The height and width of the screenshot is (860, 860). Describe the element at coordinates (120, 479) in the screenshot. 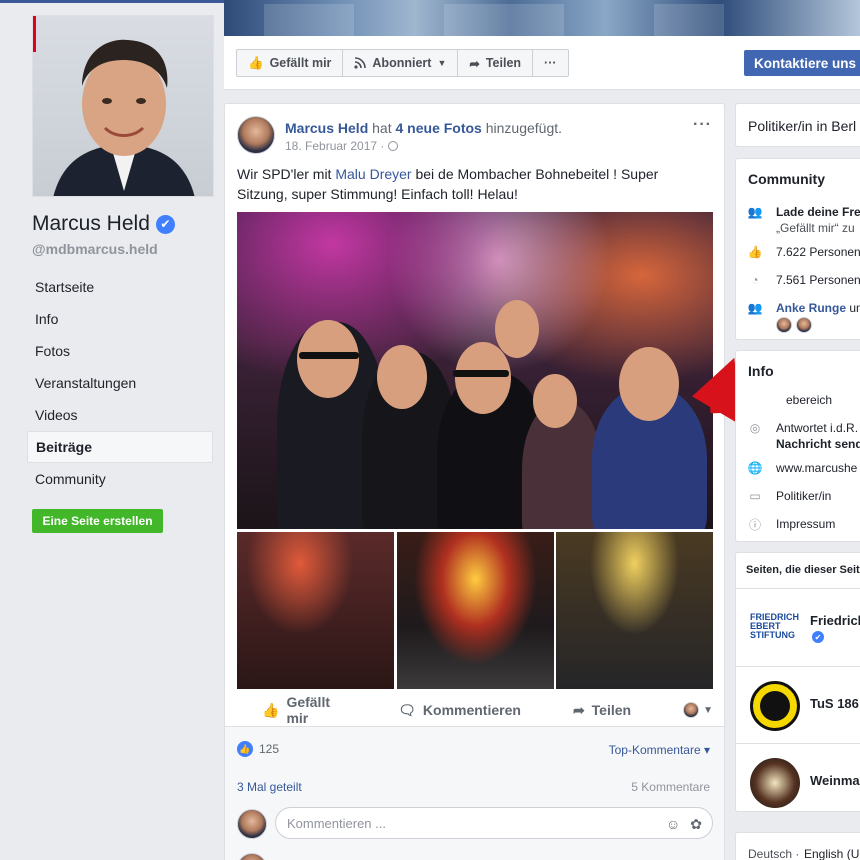

I see `nav-item-community: Community` at that location.